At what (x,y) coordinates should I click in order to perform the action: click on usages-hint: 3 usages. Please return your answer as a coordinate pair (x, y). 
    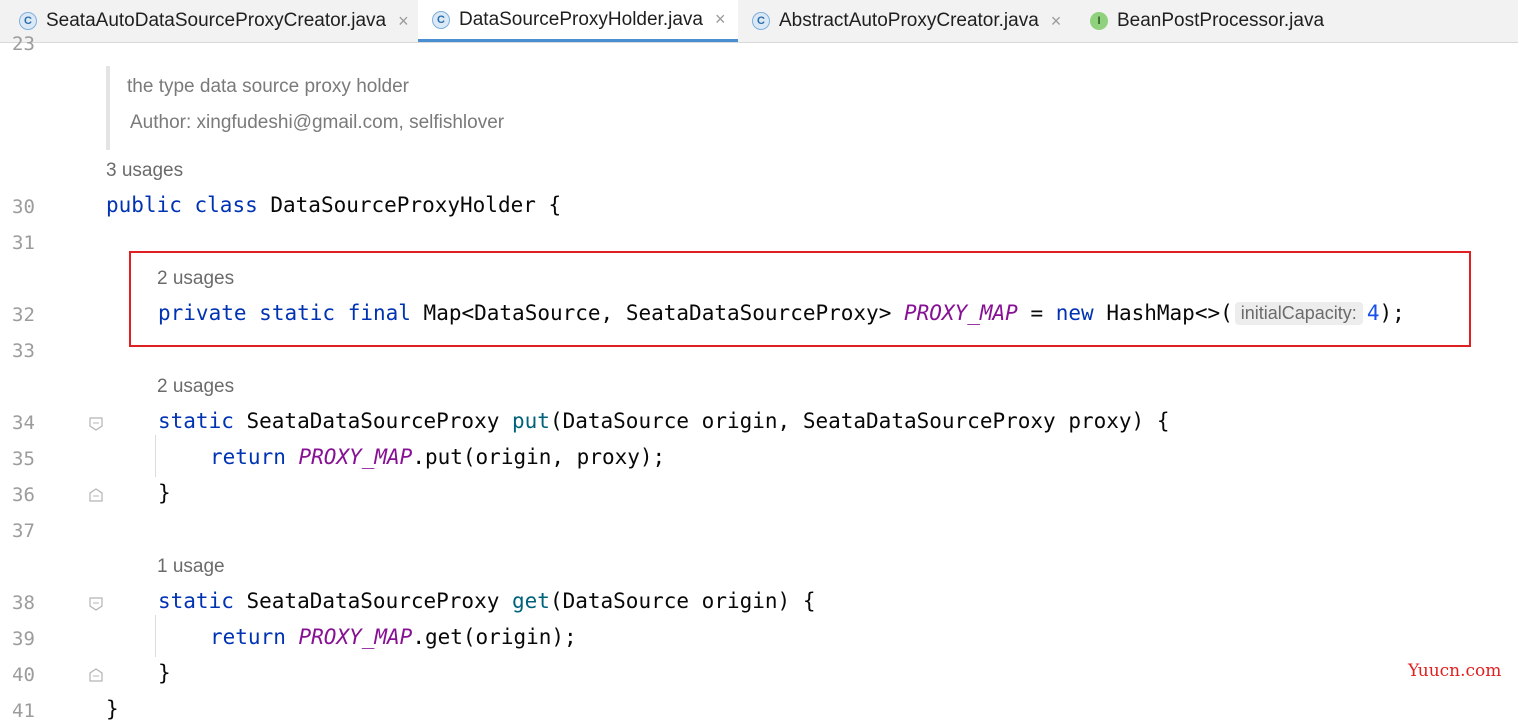
    Looking at the image, I should click on (144, 171).